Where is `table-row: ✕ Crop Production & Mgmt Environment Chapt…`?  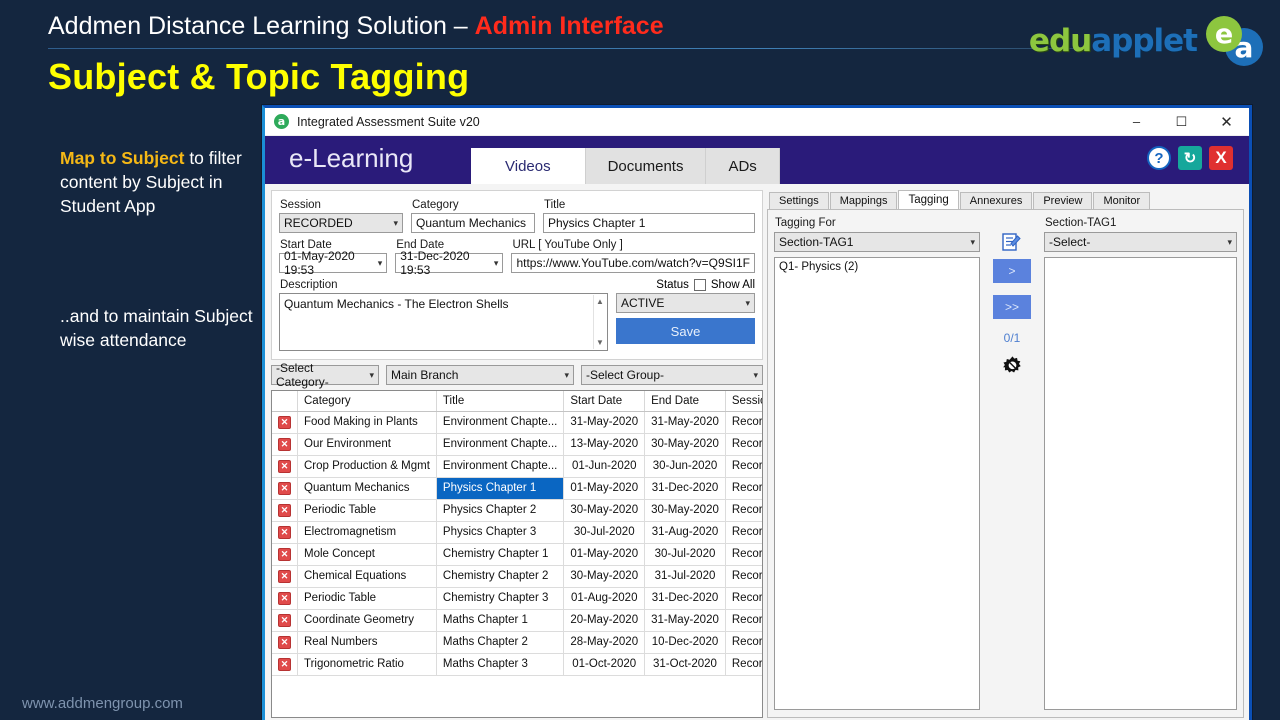
table-row: ✕ Crop Production & Mgmt Environment Chapt… is located at coordinates (517, 466).